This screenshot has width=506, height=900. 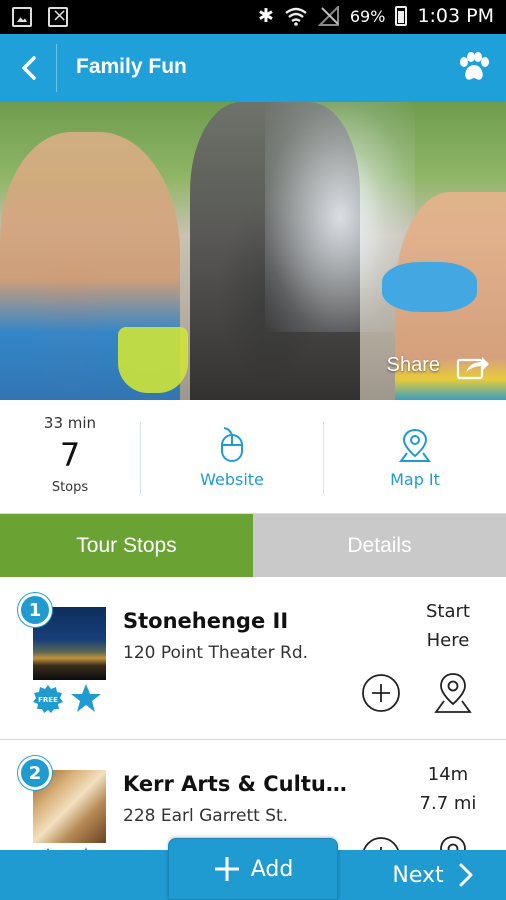 What do you see at coordinates (418, 875) in the screenshot?
I see `next-label: Next` at bounding box center [418, 875].